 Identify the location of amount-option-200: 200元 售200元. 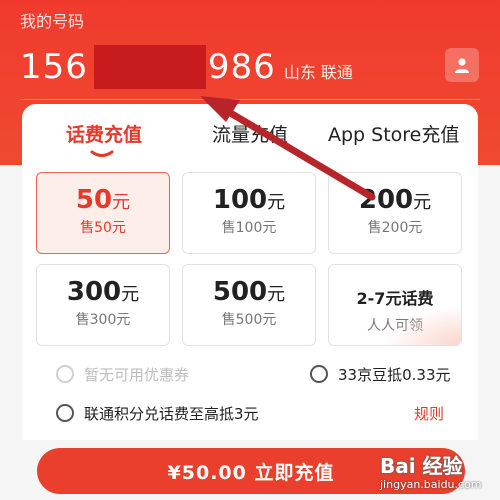
(395, 213).